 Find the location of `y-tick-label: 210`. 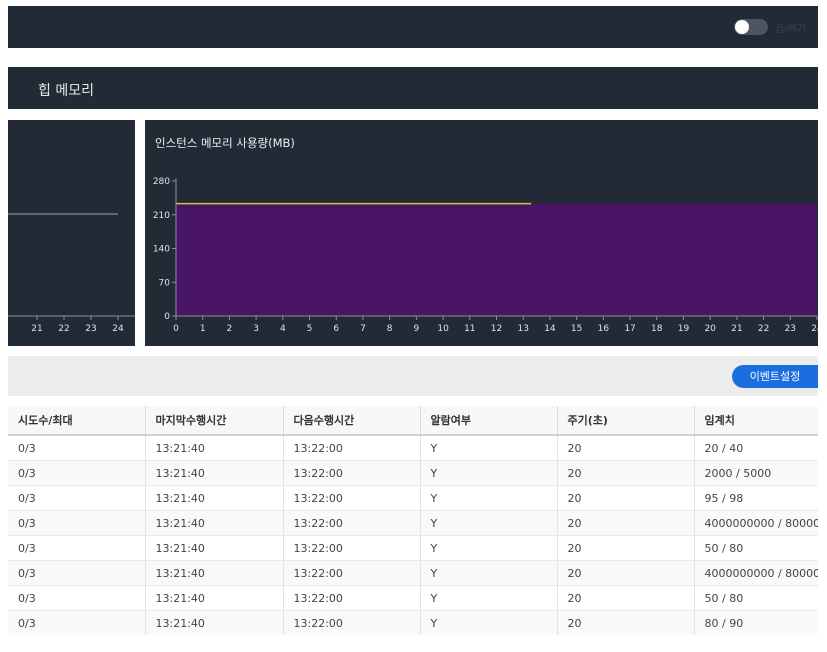

y-tick-label: 210 is located at coordinates (161, 216).